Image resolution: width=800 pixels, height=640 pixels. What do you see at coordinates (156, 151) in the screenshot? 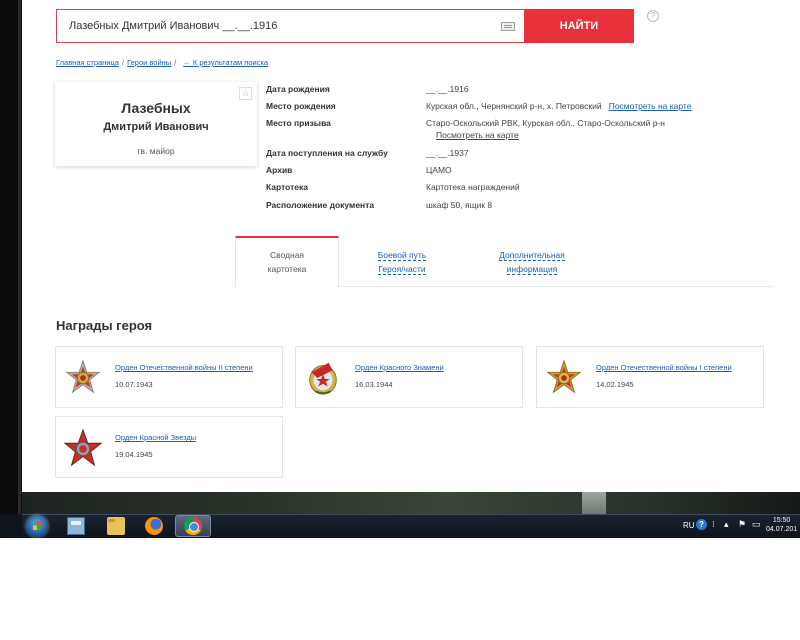
I see `hero-rank: гв. майор` at bounding box center [156, 151].